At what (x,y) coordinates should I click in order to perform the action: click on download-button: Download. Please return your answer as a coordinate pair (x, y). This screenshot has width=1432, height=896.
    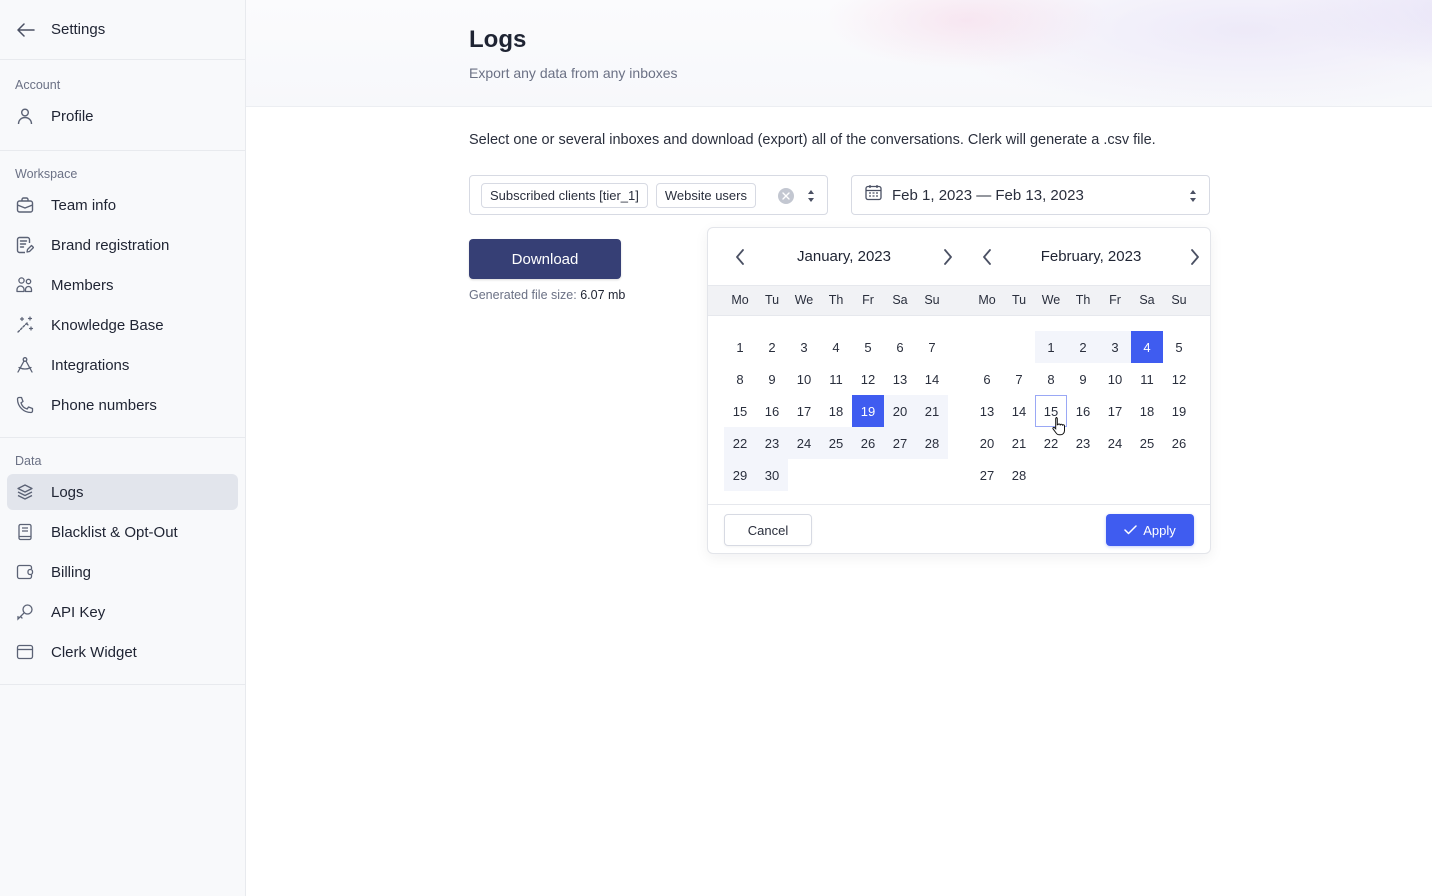
    Looking at the image, I should click on (545, 259).